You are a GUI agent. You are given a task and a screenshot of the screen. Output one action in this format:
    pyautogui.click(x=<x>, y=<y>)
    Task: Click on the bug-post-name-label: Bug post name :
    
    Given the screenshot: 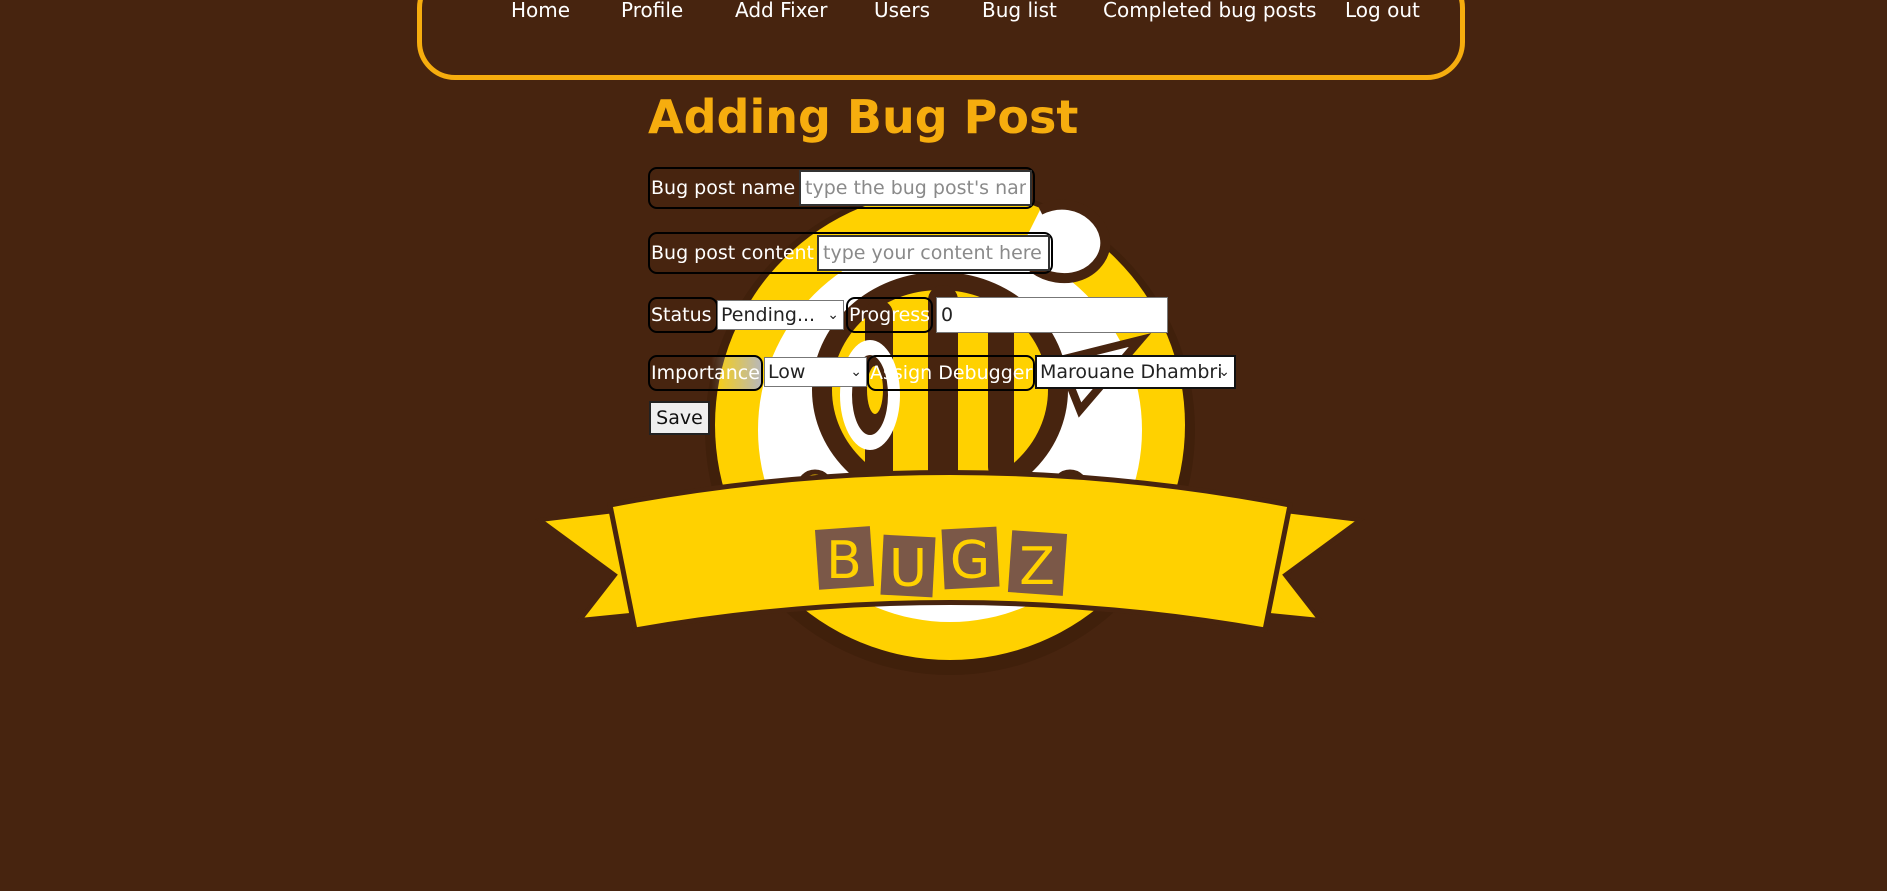 What is the action you would take?
    pyautogui.click(x=729, y=188)
    